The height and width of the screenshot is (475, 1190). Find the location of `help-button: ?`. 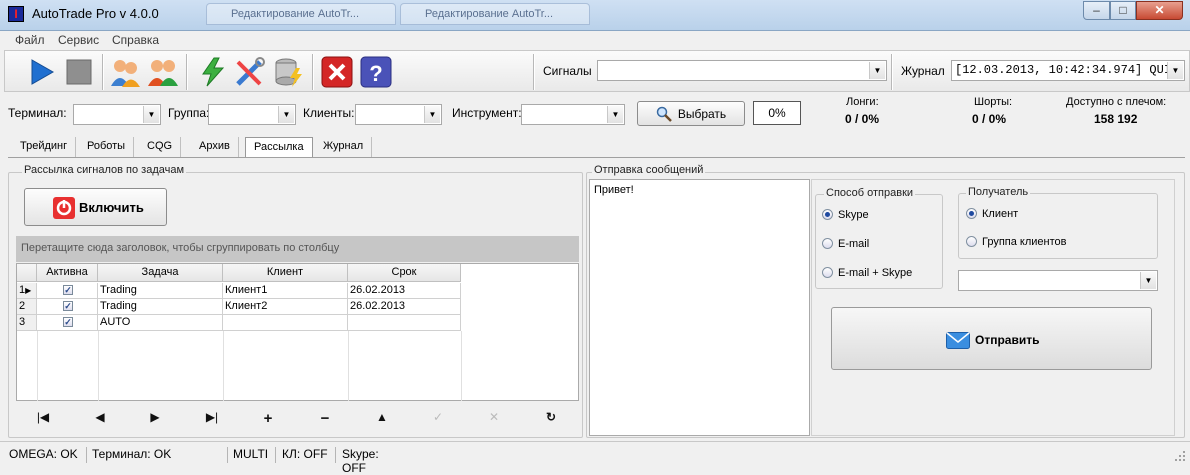

help-button: ? is located at coordinates (376, 72).